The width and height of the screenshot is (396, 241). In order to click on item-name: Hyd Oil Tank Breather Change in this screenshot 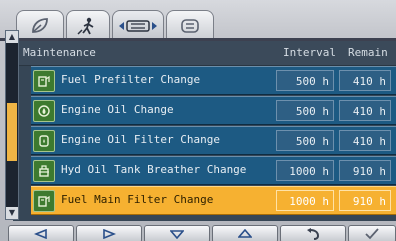, I will do `click(154, 169)`.